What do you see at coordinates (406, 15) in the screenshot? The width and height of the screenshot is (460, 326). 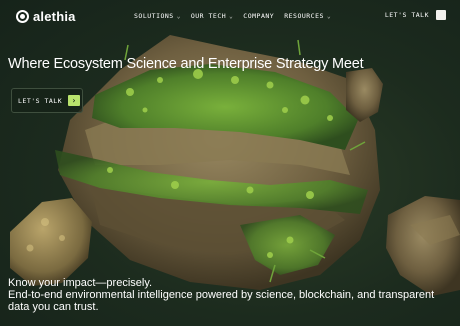 I see `nav-cta-label: LET'S TALK` at bounding box center [406, 15].